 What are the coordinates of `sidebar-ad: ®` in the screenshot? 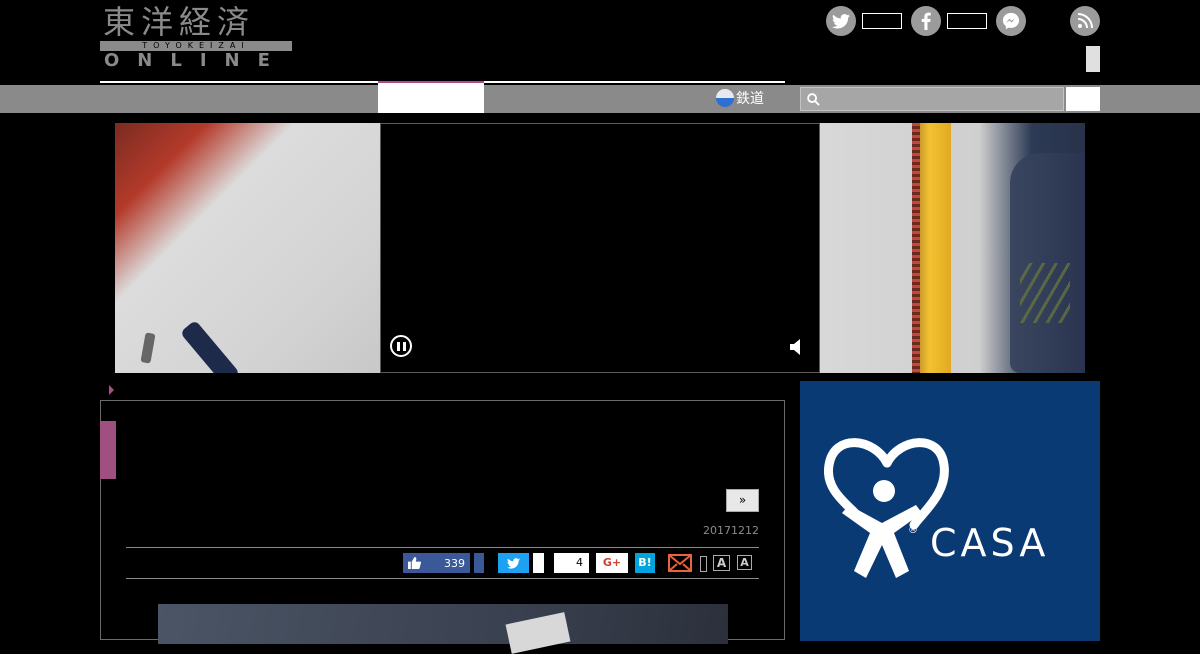 It's located at (950, 511).